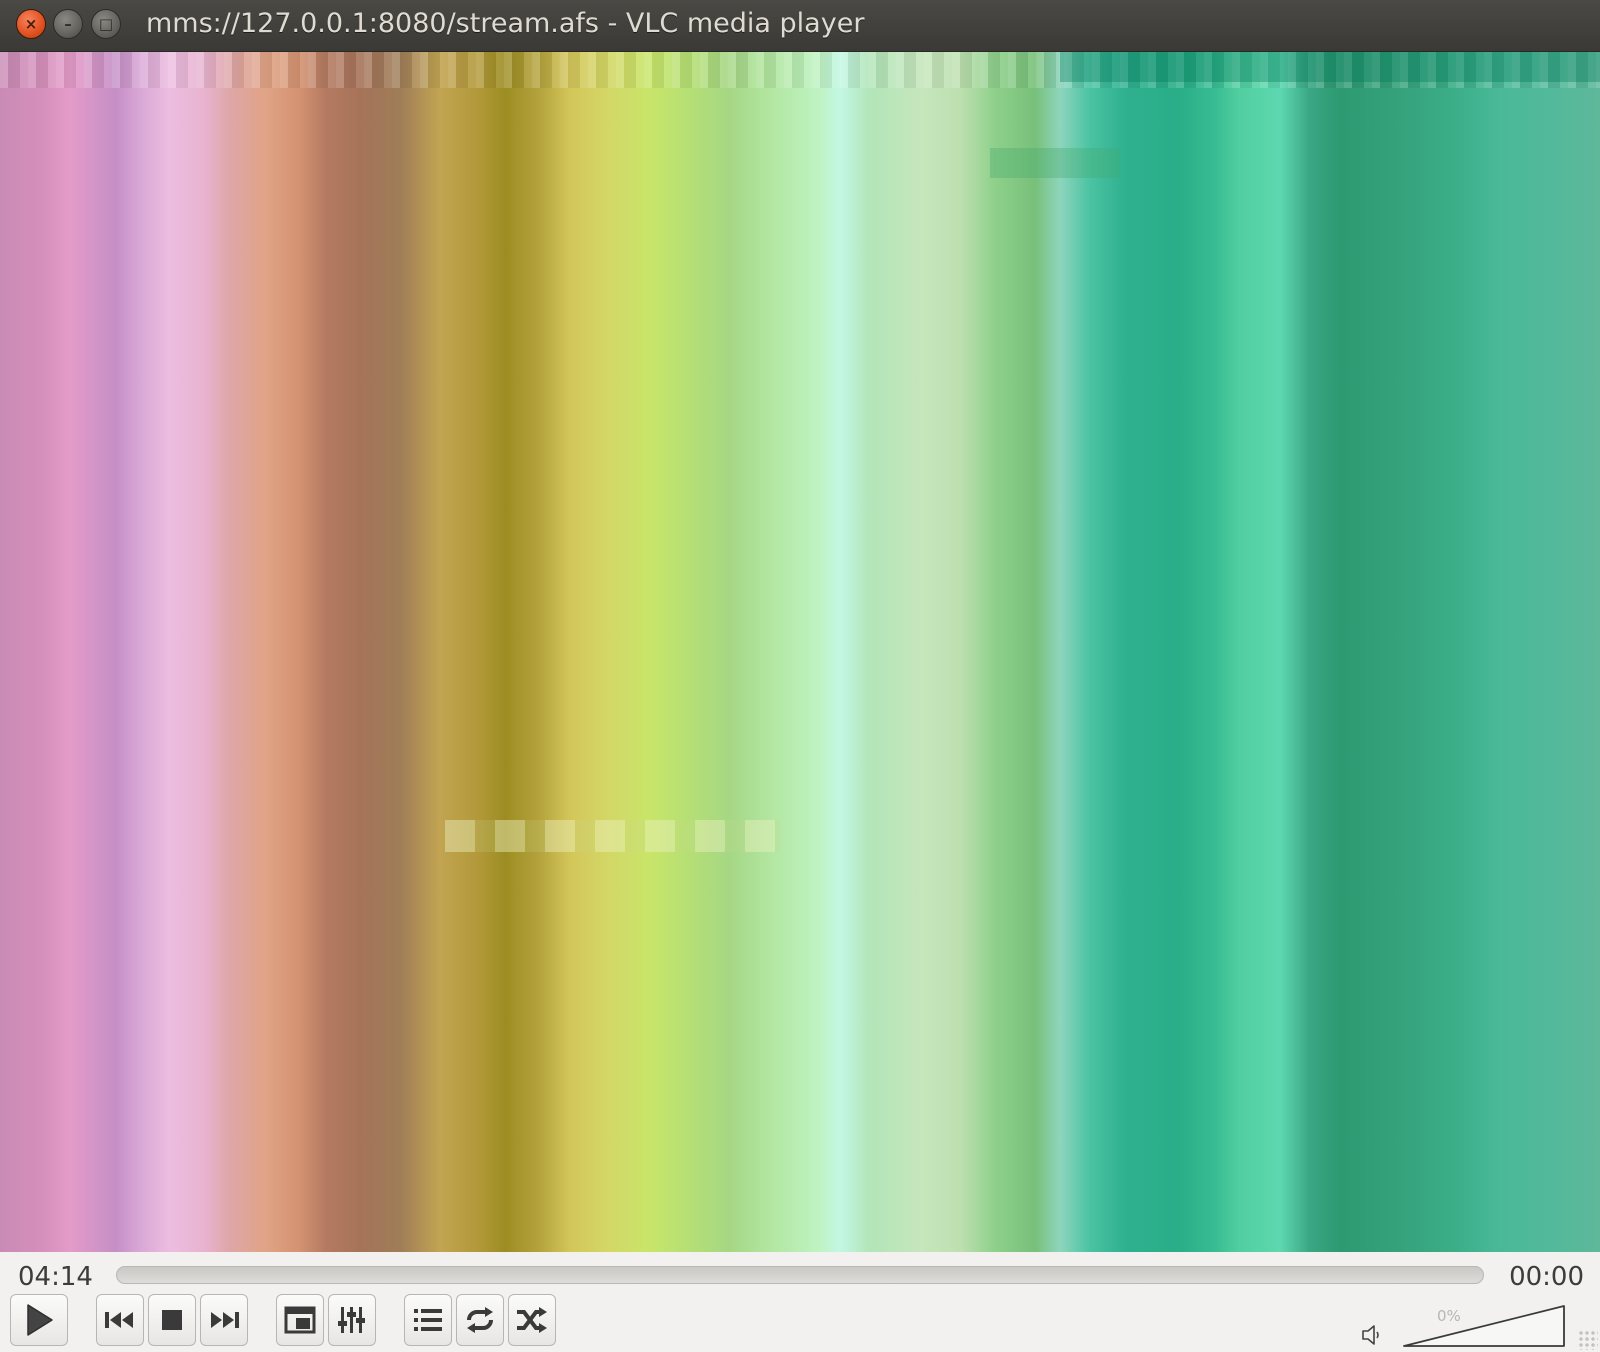 The height and width of the screenshot is (1352, 1600). I want to click on loop-icon, so click(480, 1320).